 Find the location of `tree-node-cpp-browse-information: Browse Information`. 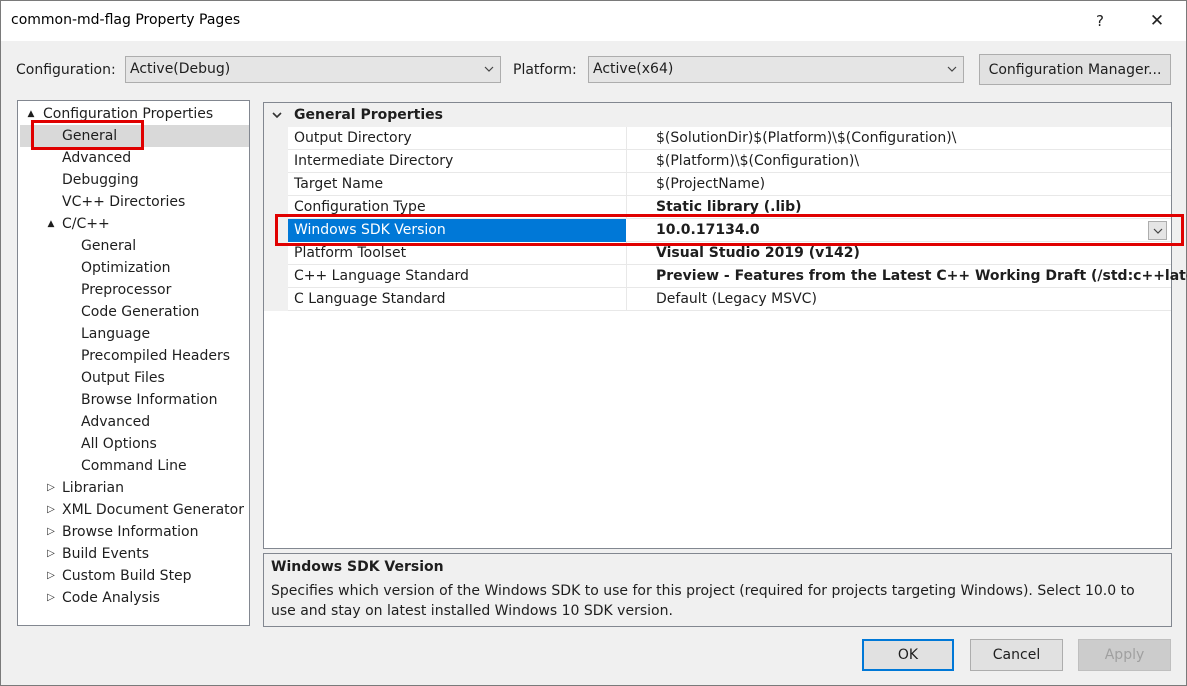

tree-node-cpp-browse-information: Browse Information is located at coordinates (149, 400).